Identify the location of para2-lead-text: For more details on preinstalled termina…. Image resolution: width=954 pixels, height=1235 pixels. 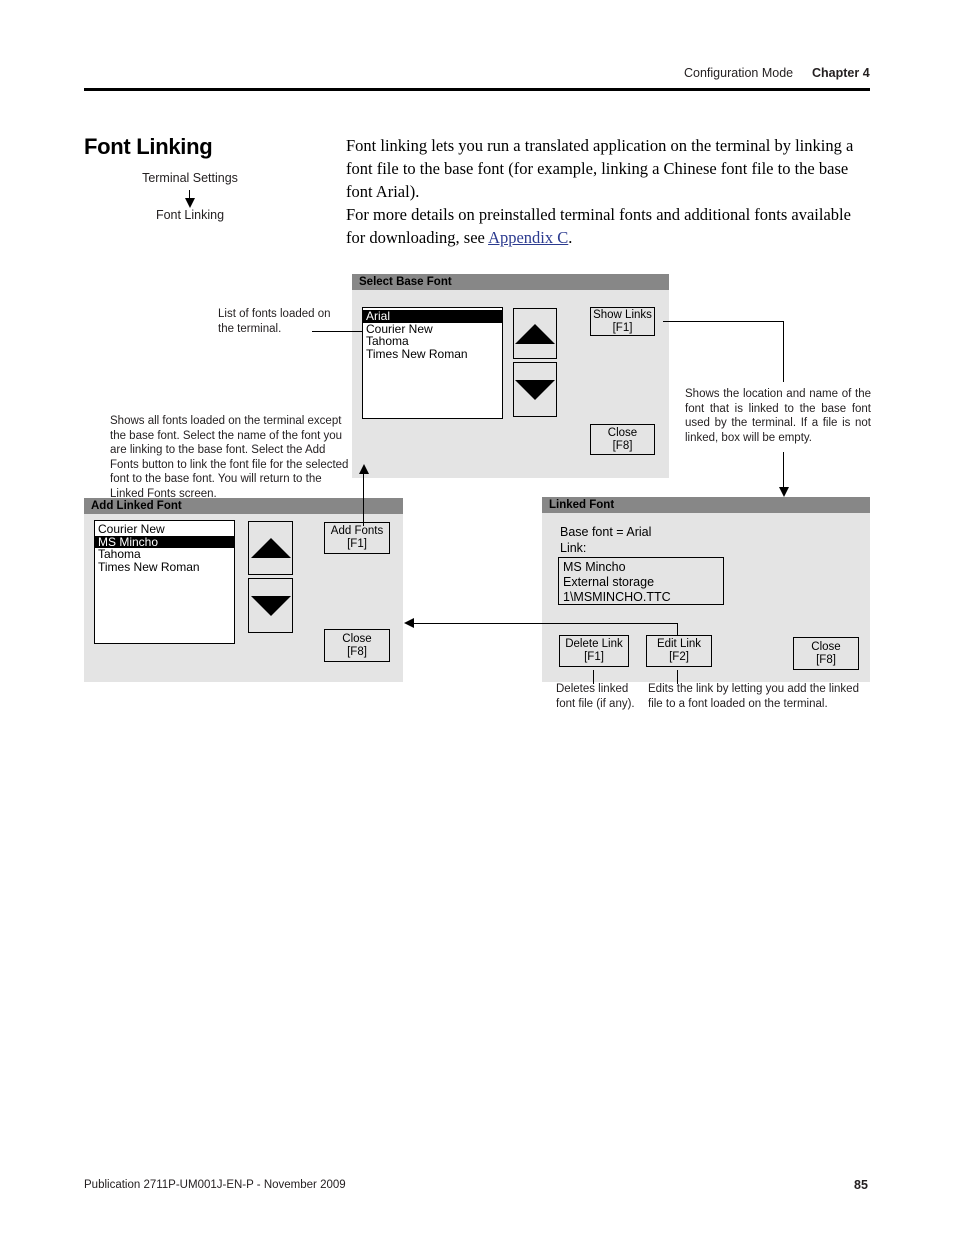
(598, 226).